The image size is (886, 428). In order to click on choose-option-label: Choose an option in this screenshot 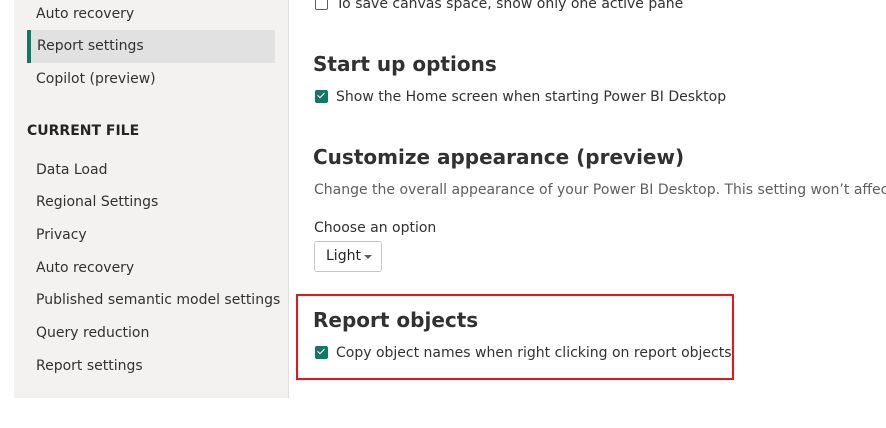, I will do `click(375, 228)`.